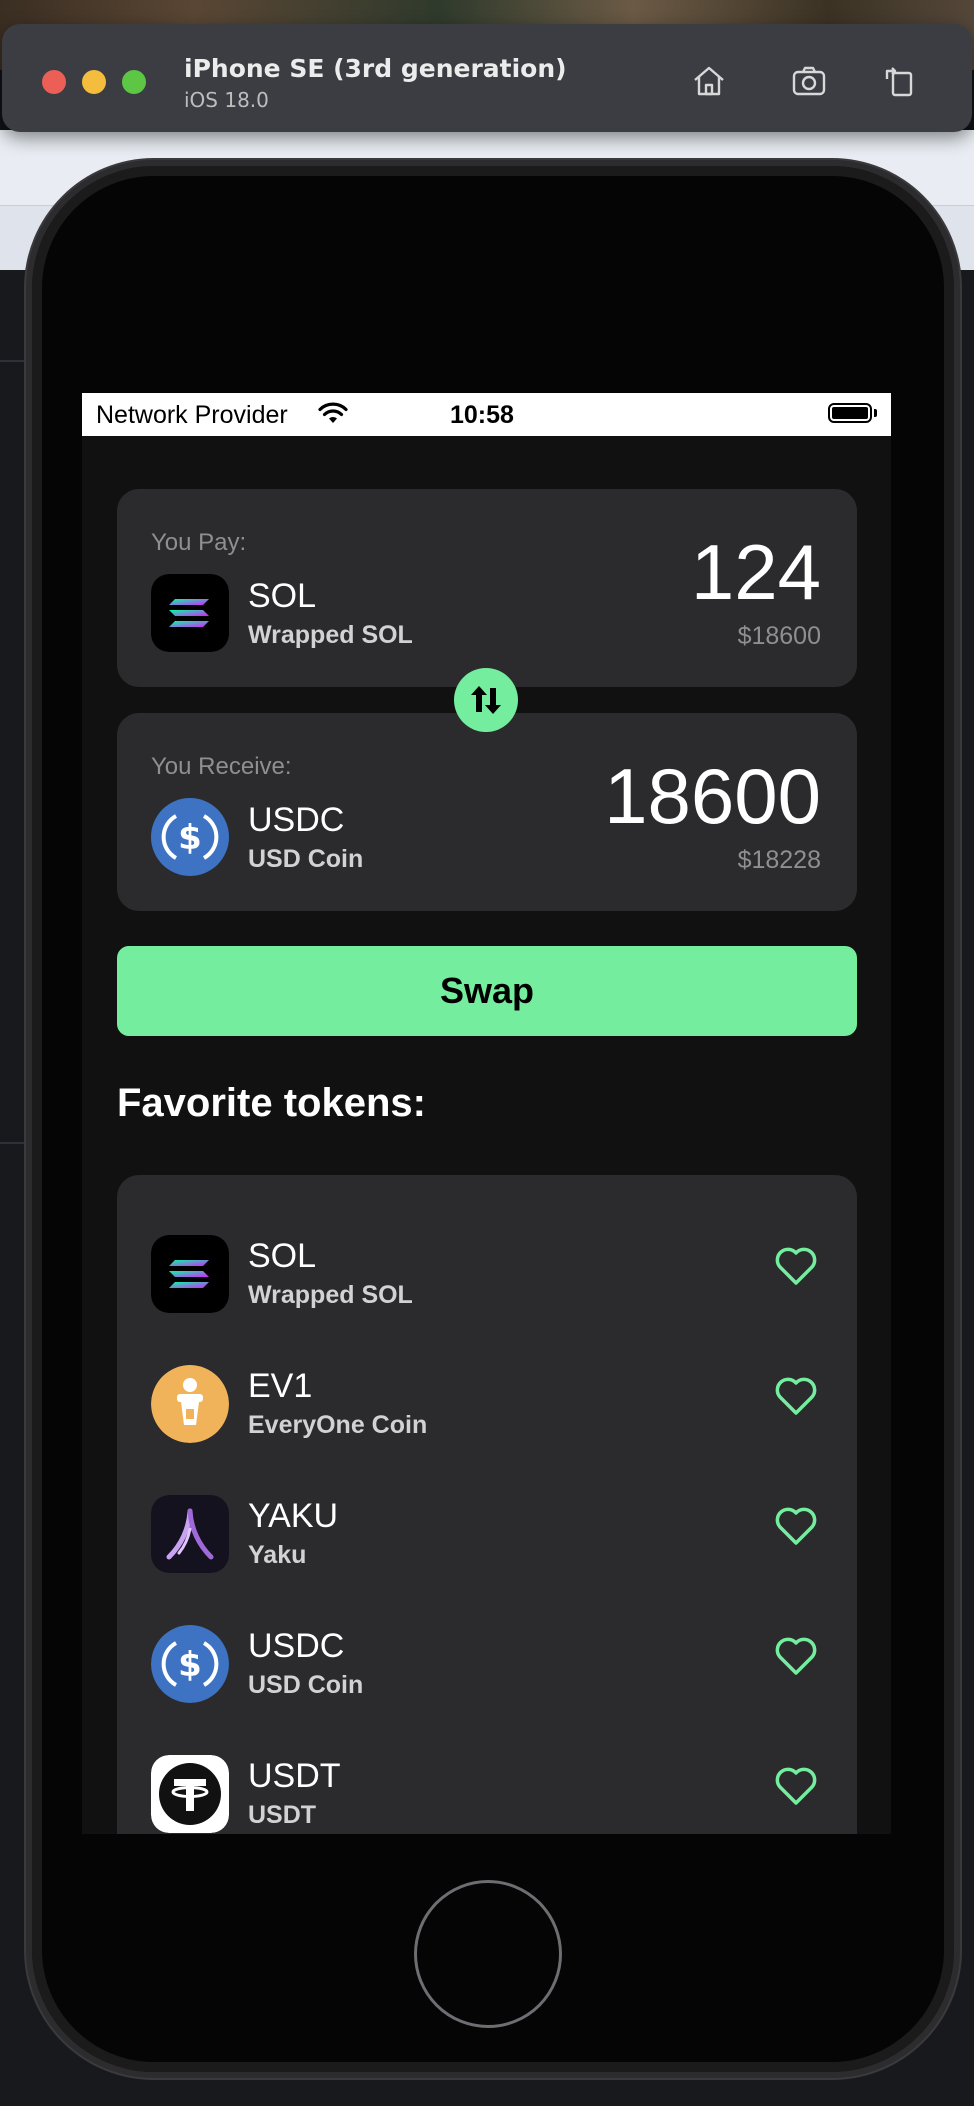 This screenshot has height=2106, width=974. What do you see at coordinates (94, 82) in the screenshot?
I see `minimize-window-button` at bounding box center [94, 82].